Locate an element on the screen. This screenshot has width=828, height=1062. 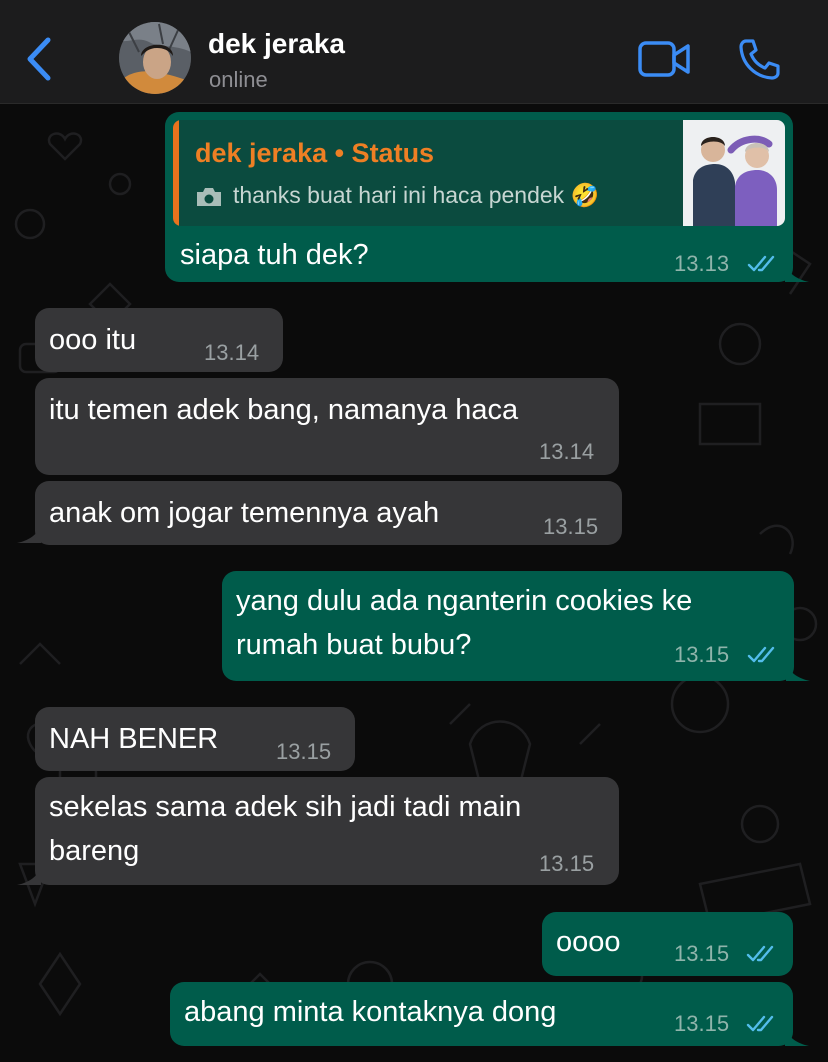
message-text: anak om jogar temennya ayah is located at coordinates (244, 513).